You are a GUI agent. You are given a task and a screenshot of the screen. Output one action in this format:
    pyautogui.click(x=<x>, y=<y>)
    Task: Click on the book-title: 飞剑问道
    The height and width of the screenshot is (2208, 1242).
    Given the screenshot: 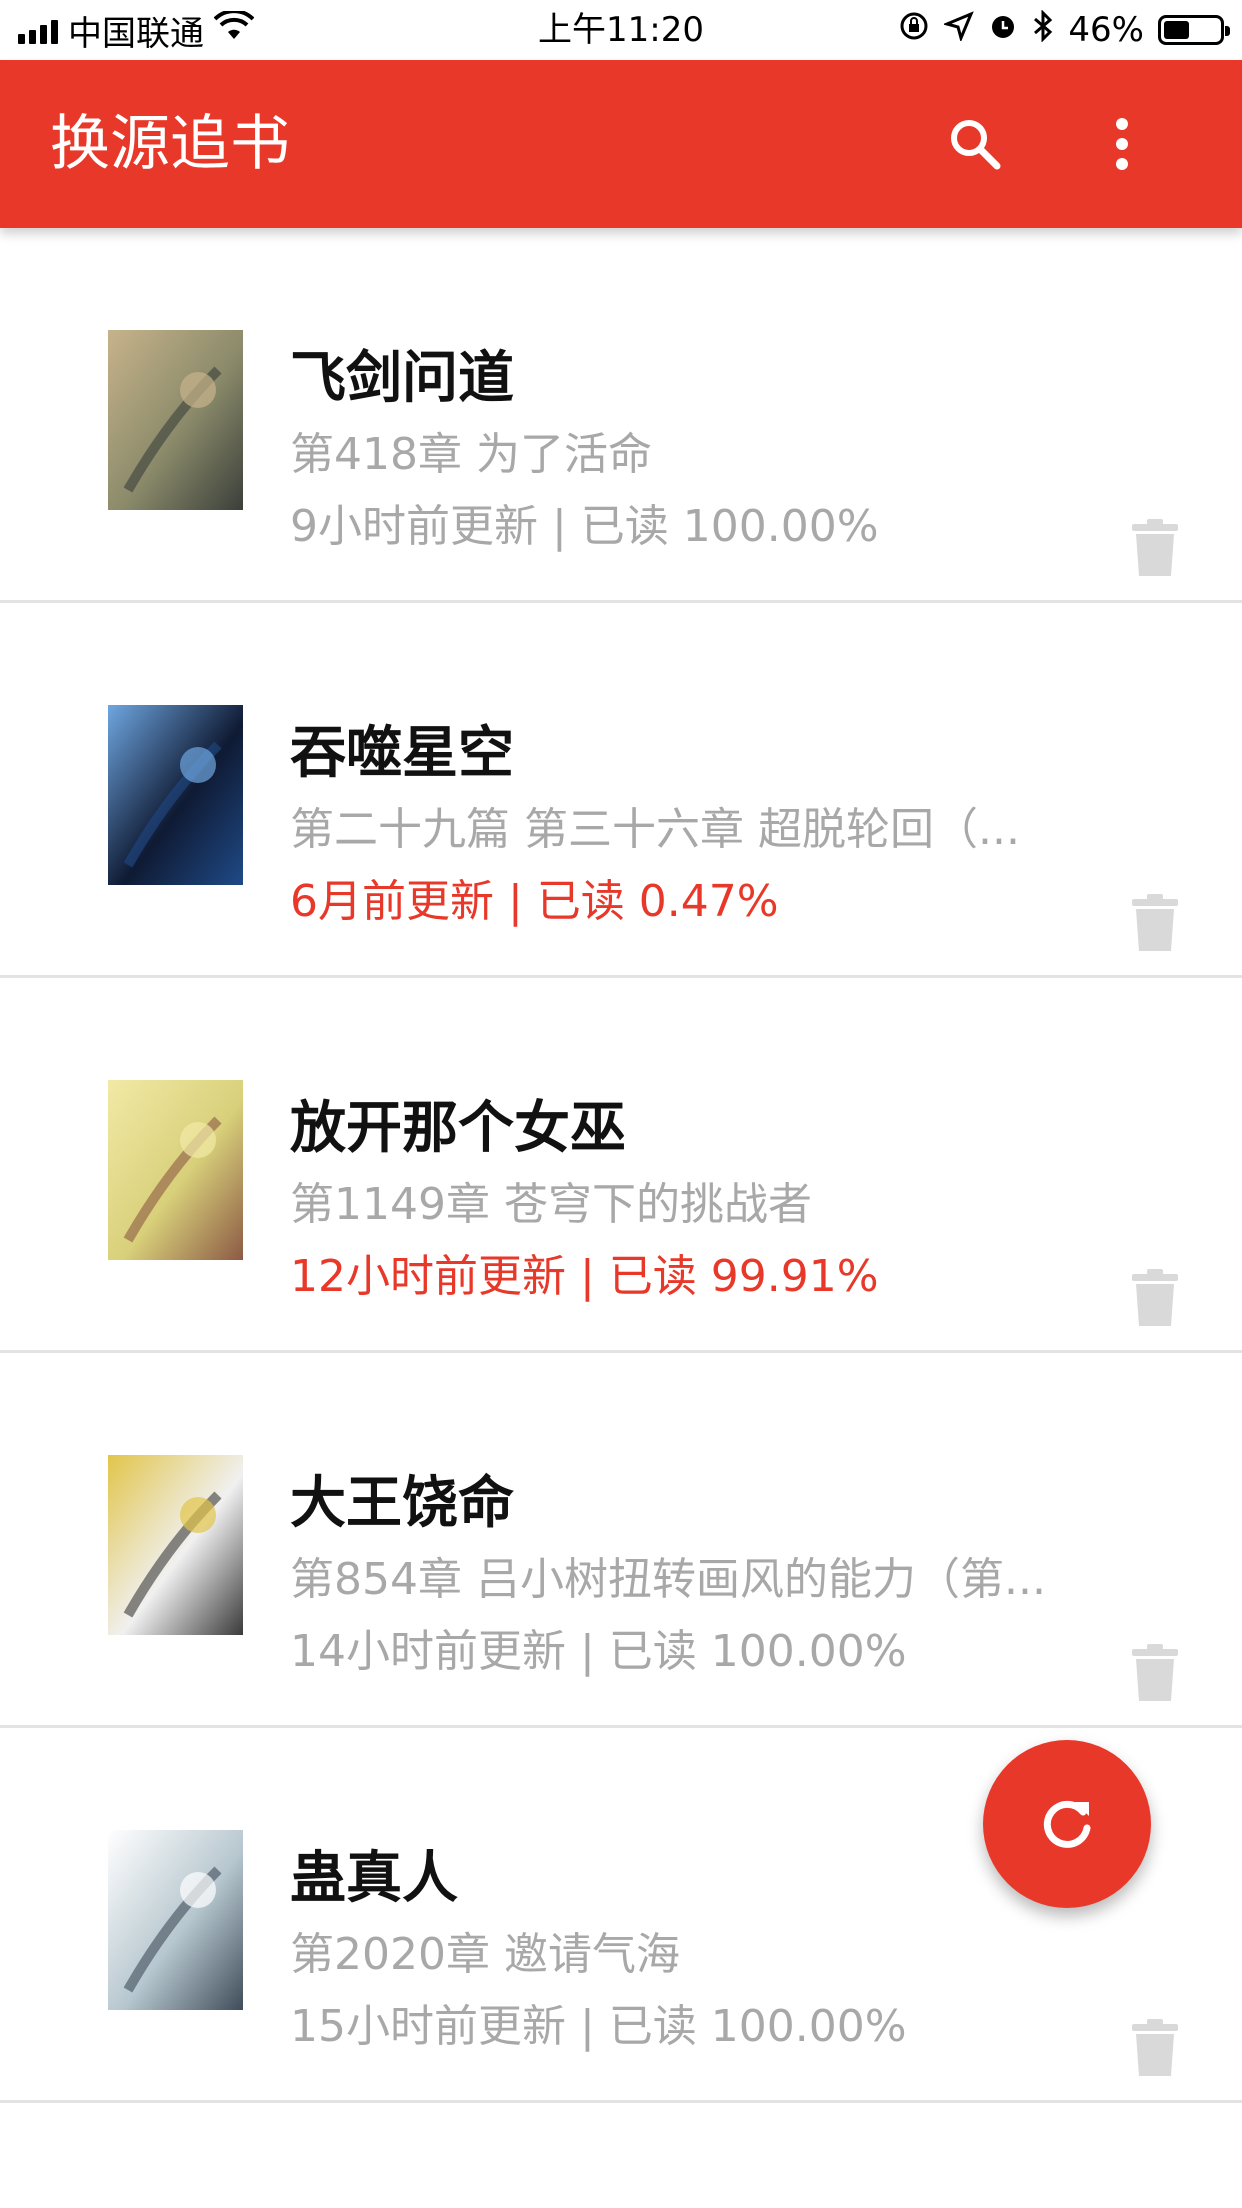 What is the action you would take?
    pyautogui.click(x=402, y=378)
    